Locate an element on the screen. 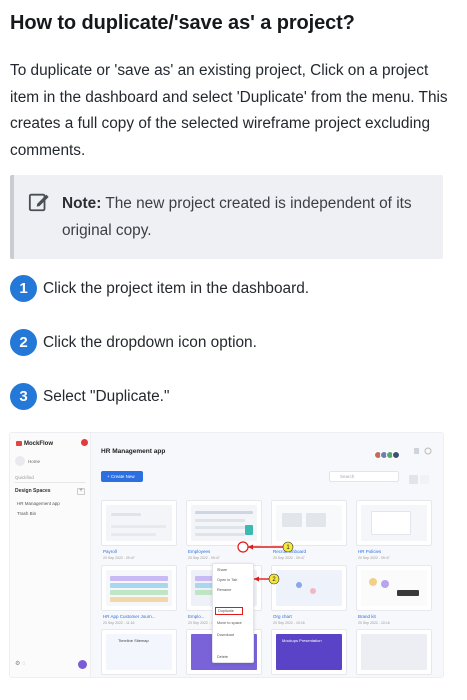 Image resolution: width=467 pixels, height=700 pixels. step-number-badge: 3 is located at coordinates (23, 396).